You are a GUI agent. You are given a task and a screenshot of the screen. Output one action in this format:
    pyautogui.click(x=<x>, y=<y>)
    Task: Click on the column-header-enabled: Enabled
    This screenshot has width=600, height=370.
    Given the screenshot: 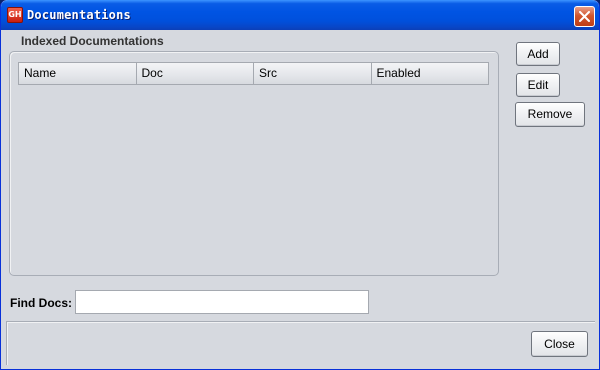 What is the action you would take?
    pyautogui.click(x=430, y=73)
    